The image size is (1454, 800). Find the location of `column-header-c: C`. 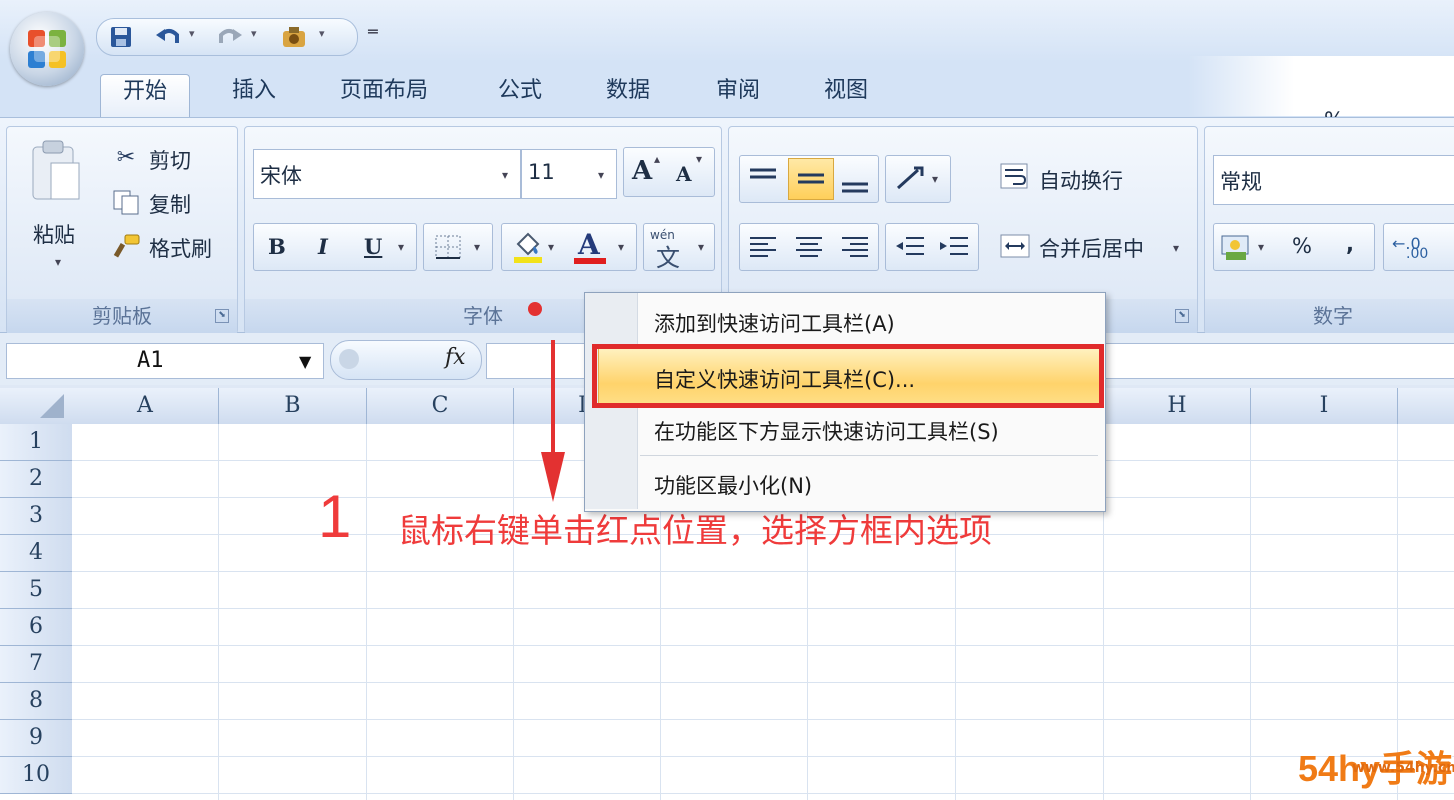

column-header-c: C is located at coordinates (440, 406).